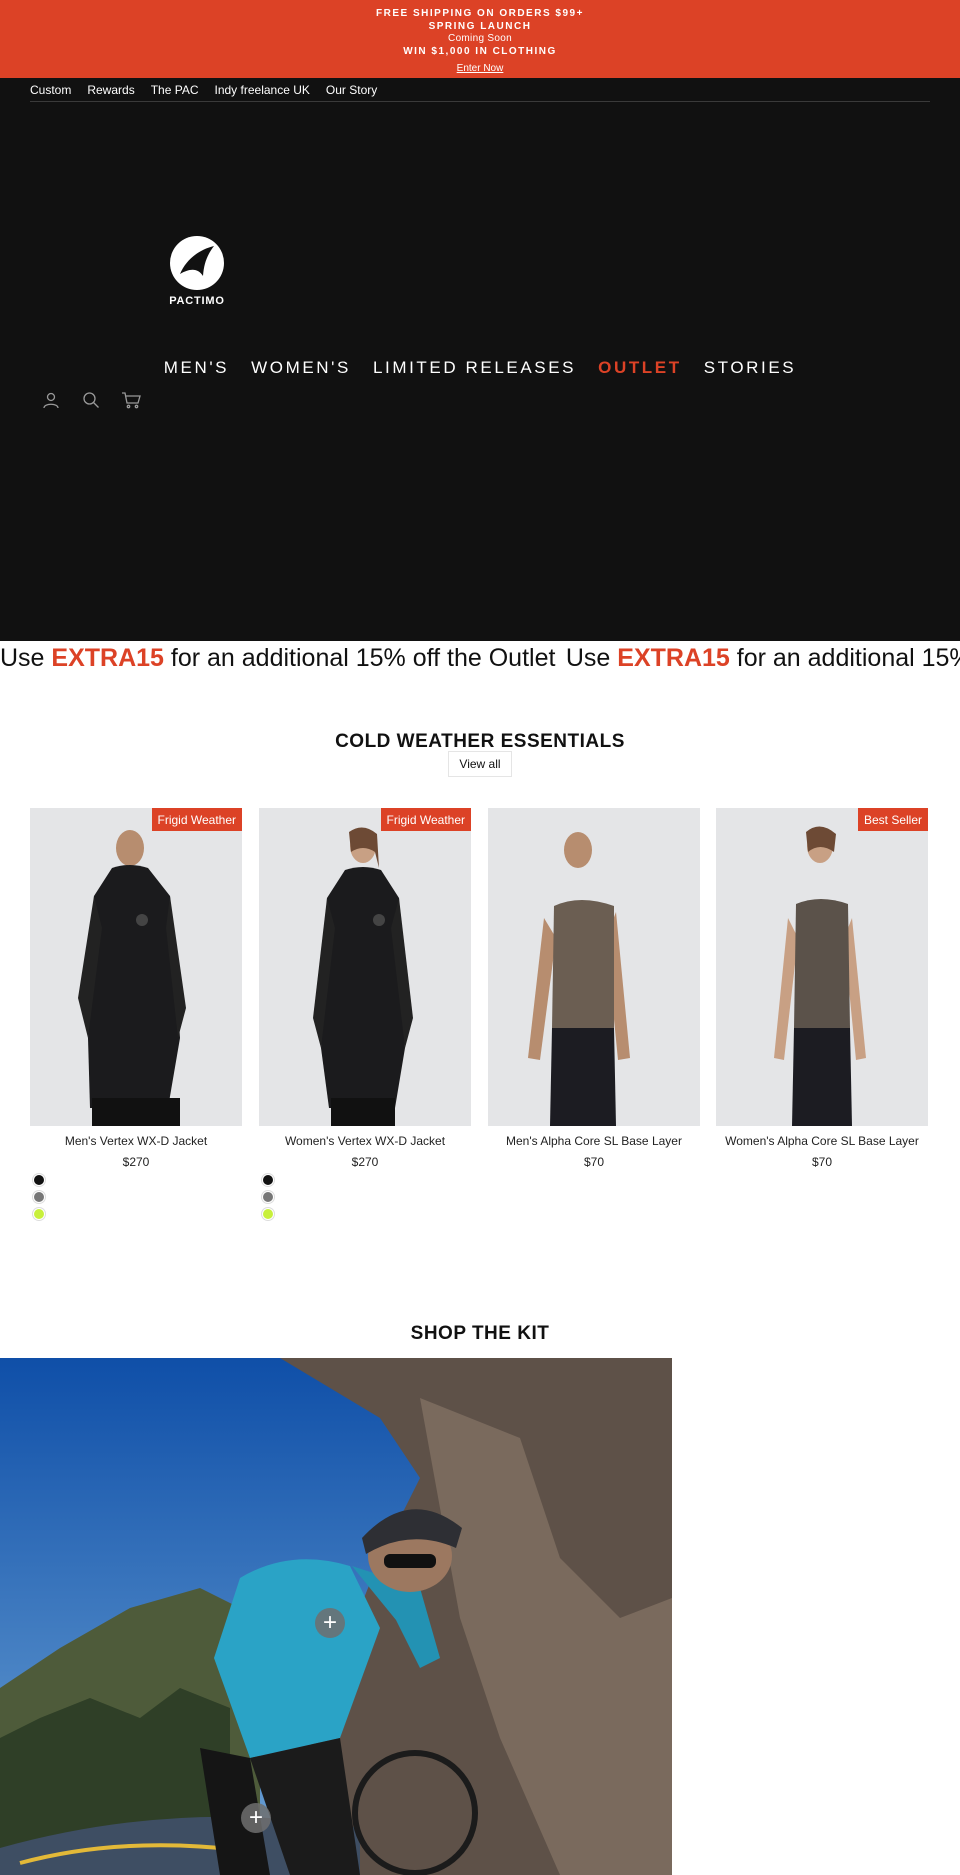  I want to click on product-image, so click(594, 967).